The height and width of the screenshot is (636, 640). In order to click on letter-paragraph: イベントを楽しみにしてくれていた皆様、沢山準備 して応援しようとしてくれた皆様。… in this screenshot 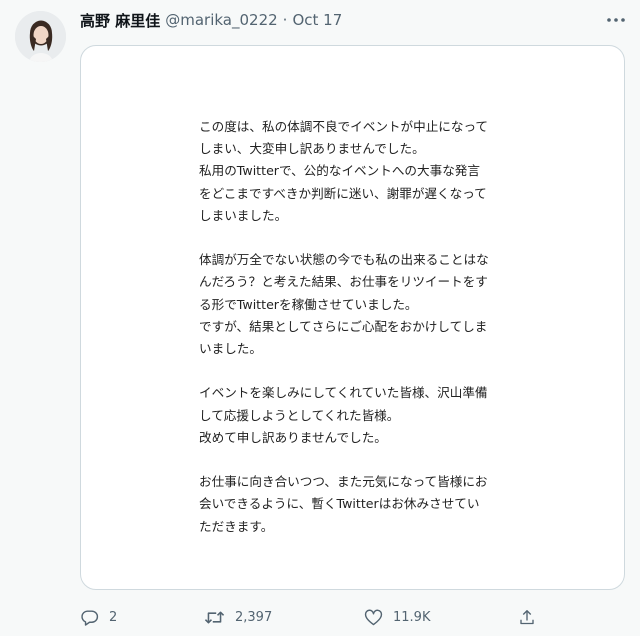, I will do `click(364, 415)`.